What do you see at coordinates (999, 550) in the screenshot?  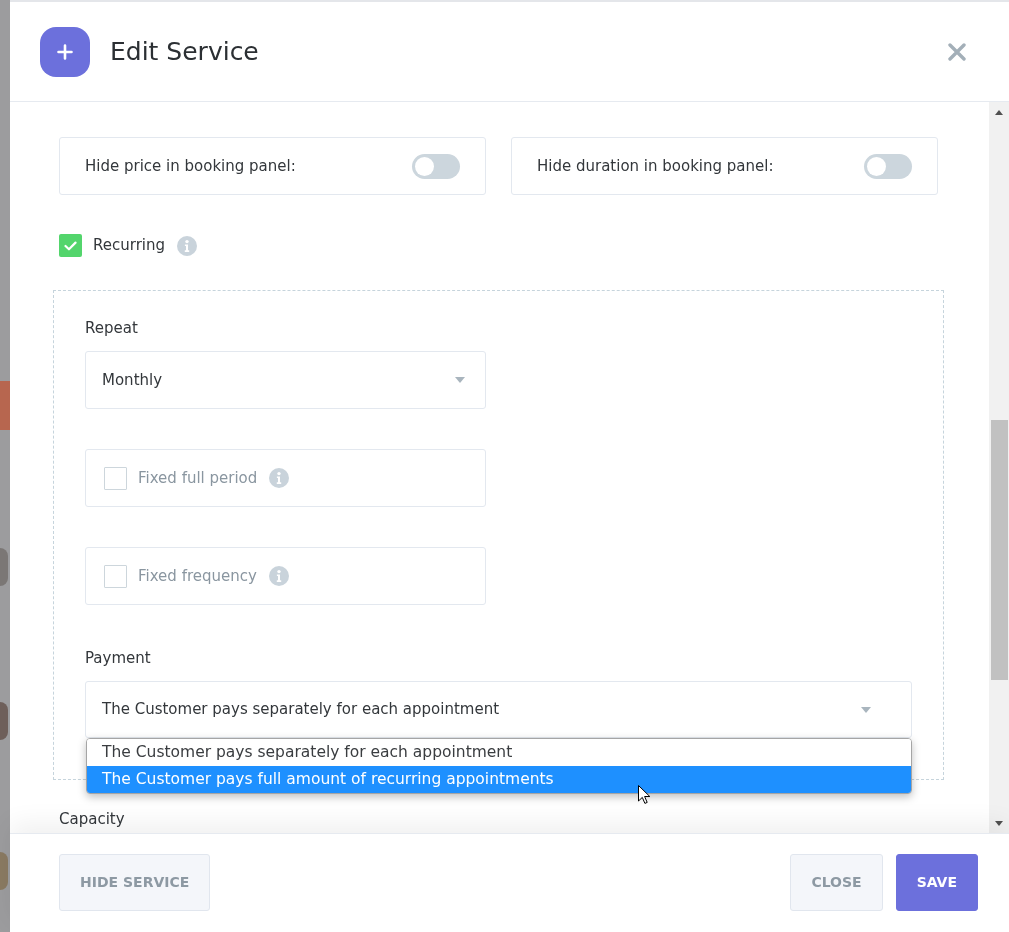 I see `scroll-thumb` at bounding box center [999, 550].